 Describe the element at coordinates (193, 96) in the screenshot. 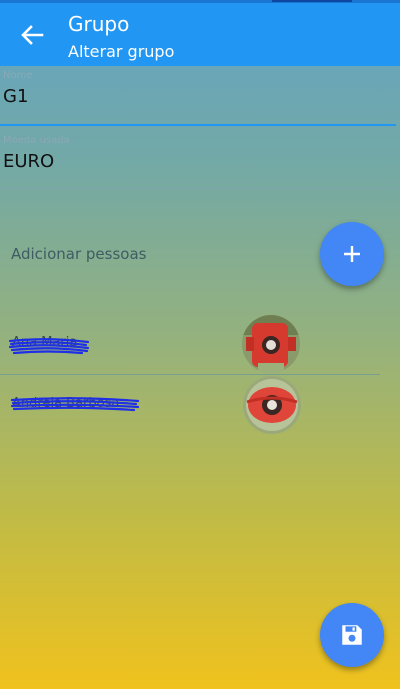

I see `name-input` at that location.